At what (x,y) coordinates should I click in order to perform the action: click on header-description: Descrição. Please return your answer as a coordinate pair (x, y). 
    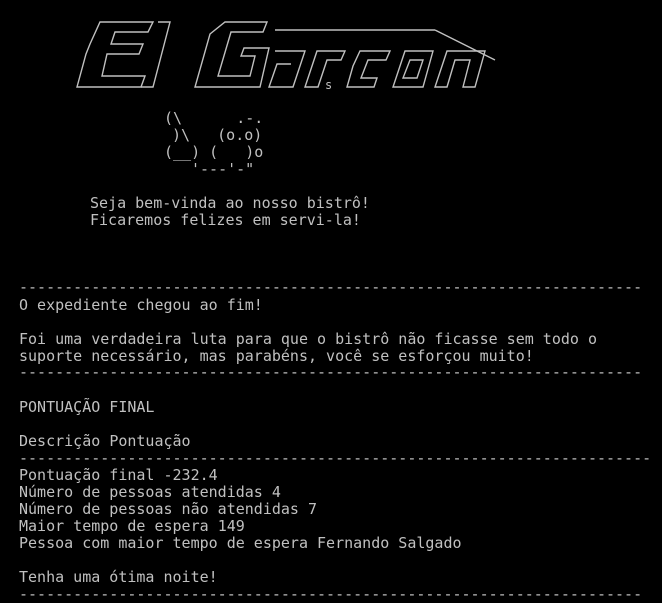
    Looking at the image, I should click on (60, 441).